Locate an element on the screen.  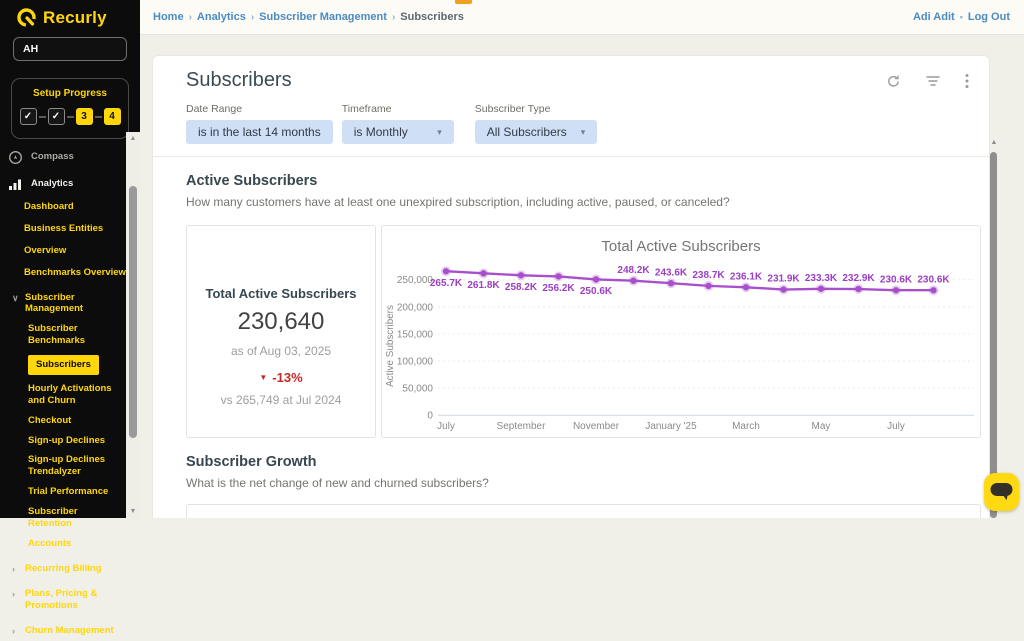
filter-value-date-range: is in the last 14 months is located at coordinates (259, 132).